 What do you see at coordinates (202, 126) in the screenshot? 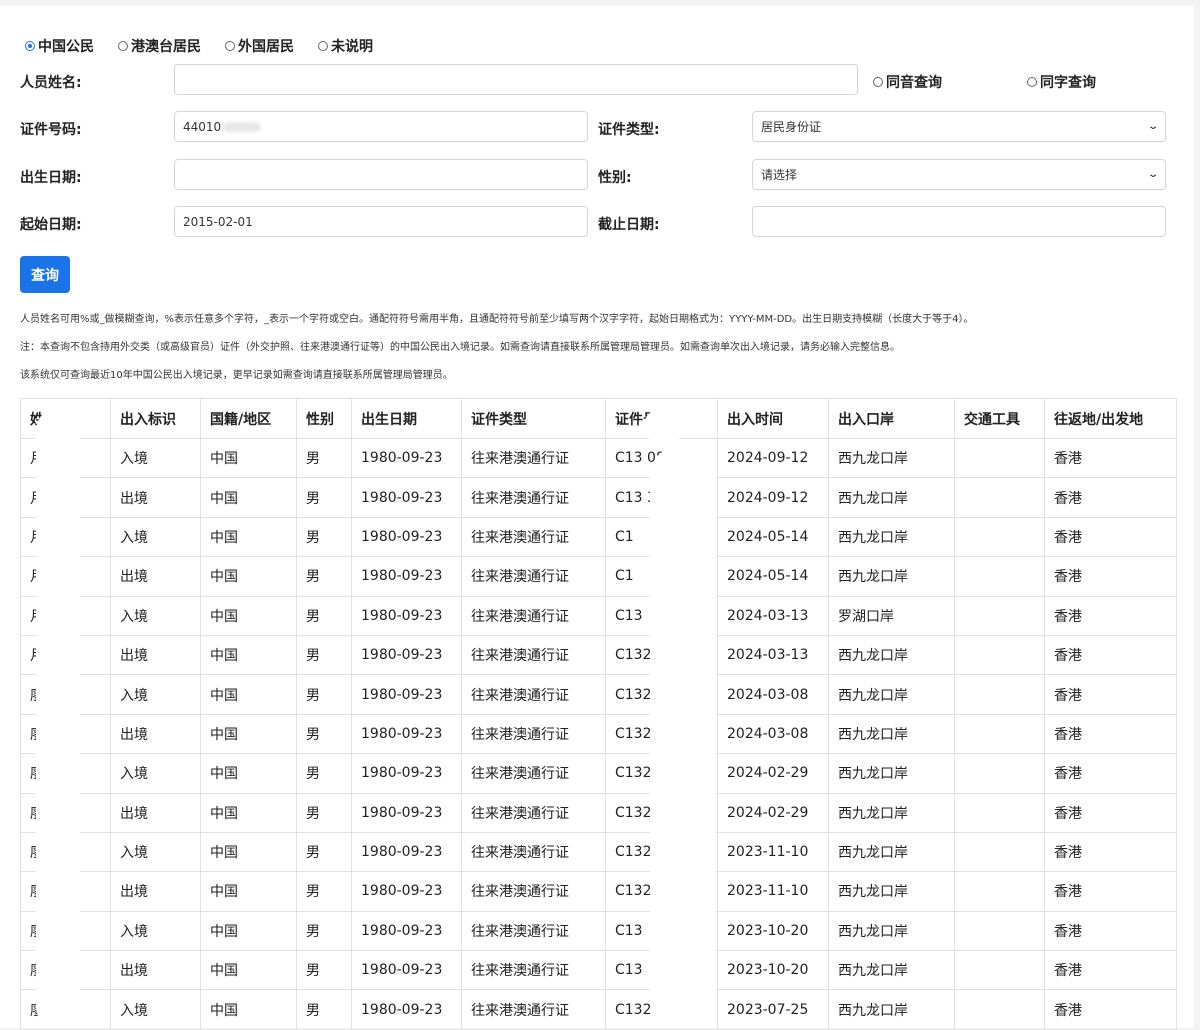
I see `id-number-value: 44010` at bounding box center [202, 126].